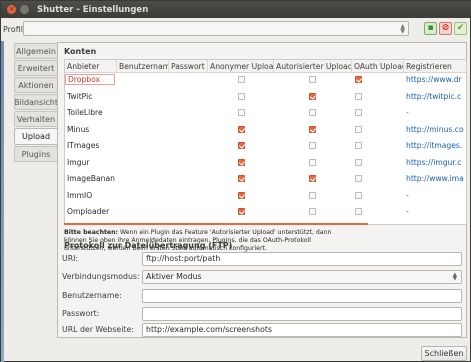  Describe the element at coordinates (265, 112) in the screenshot. I see `table-row: ToileLibre -` at that location.